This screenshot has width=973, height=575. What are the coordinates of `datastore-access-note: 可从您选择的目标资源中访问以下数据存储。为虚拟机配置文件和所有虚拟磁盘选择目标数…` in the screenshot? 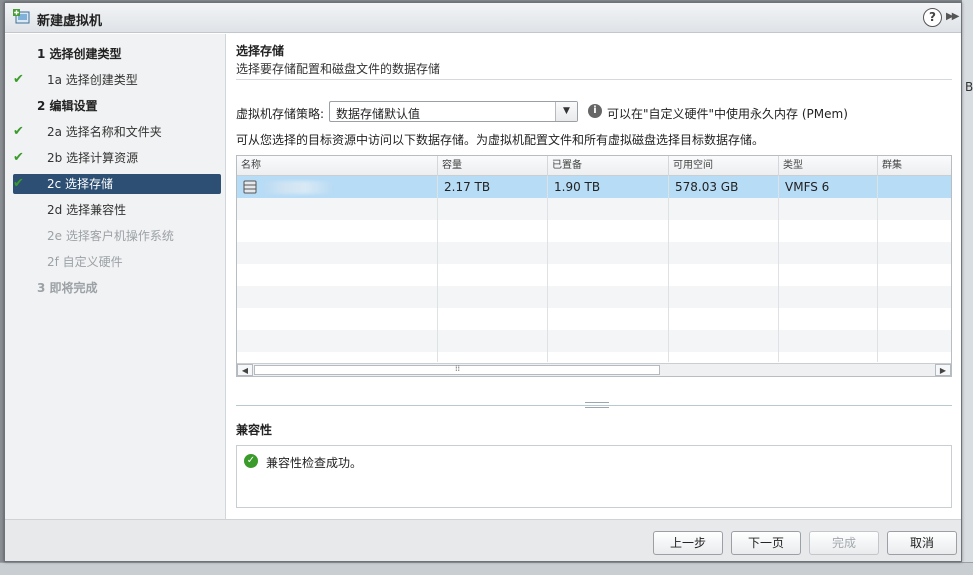 It's located at (500, 140).